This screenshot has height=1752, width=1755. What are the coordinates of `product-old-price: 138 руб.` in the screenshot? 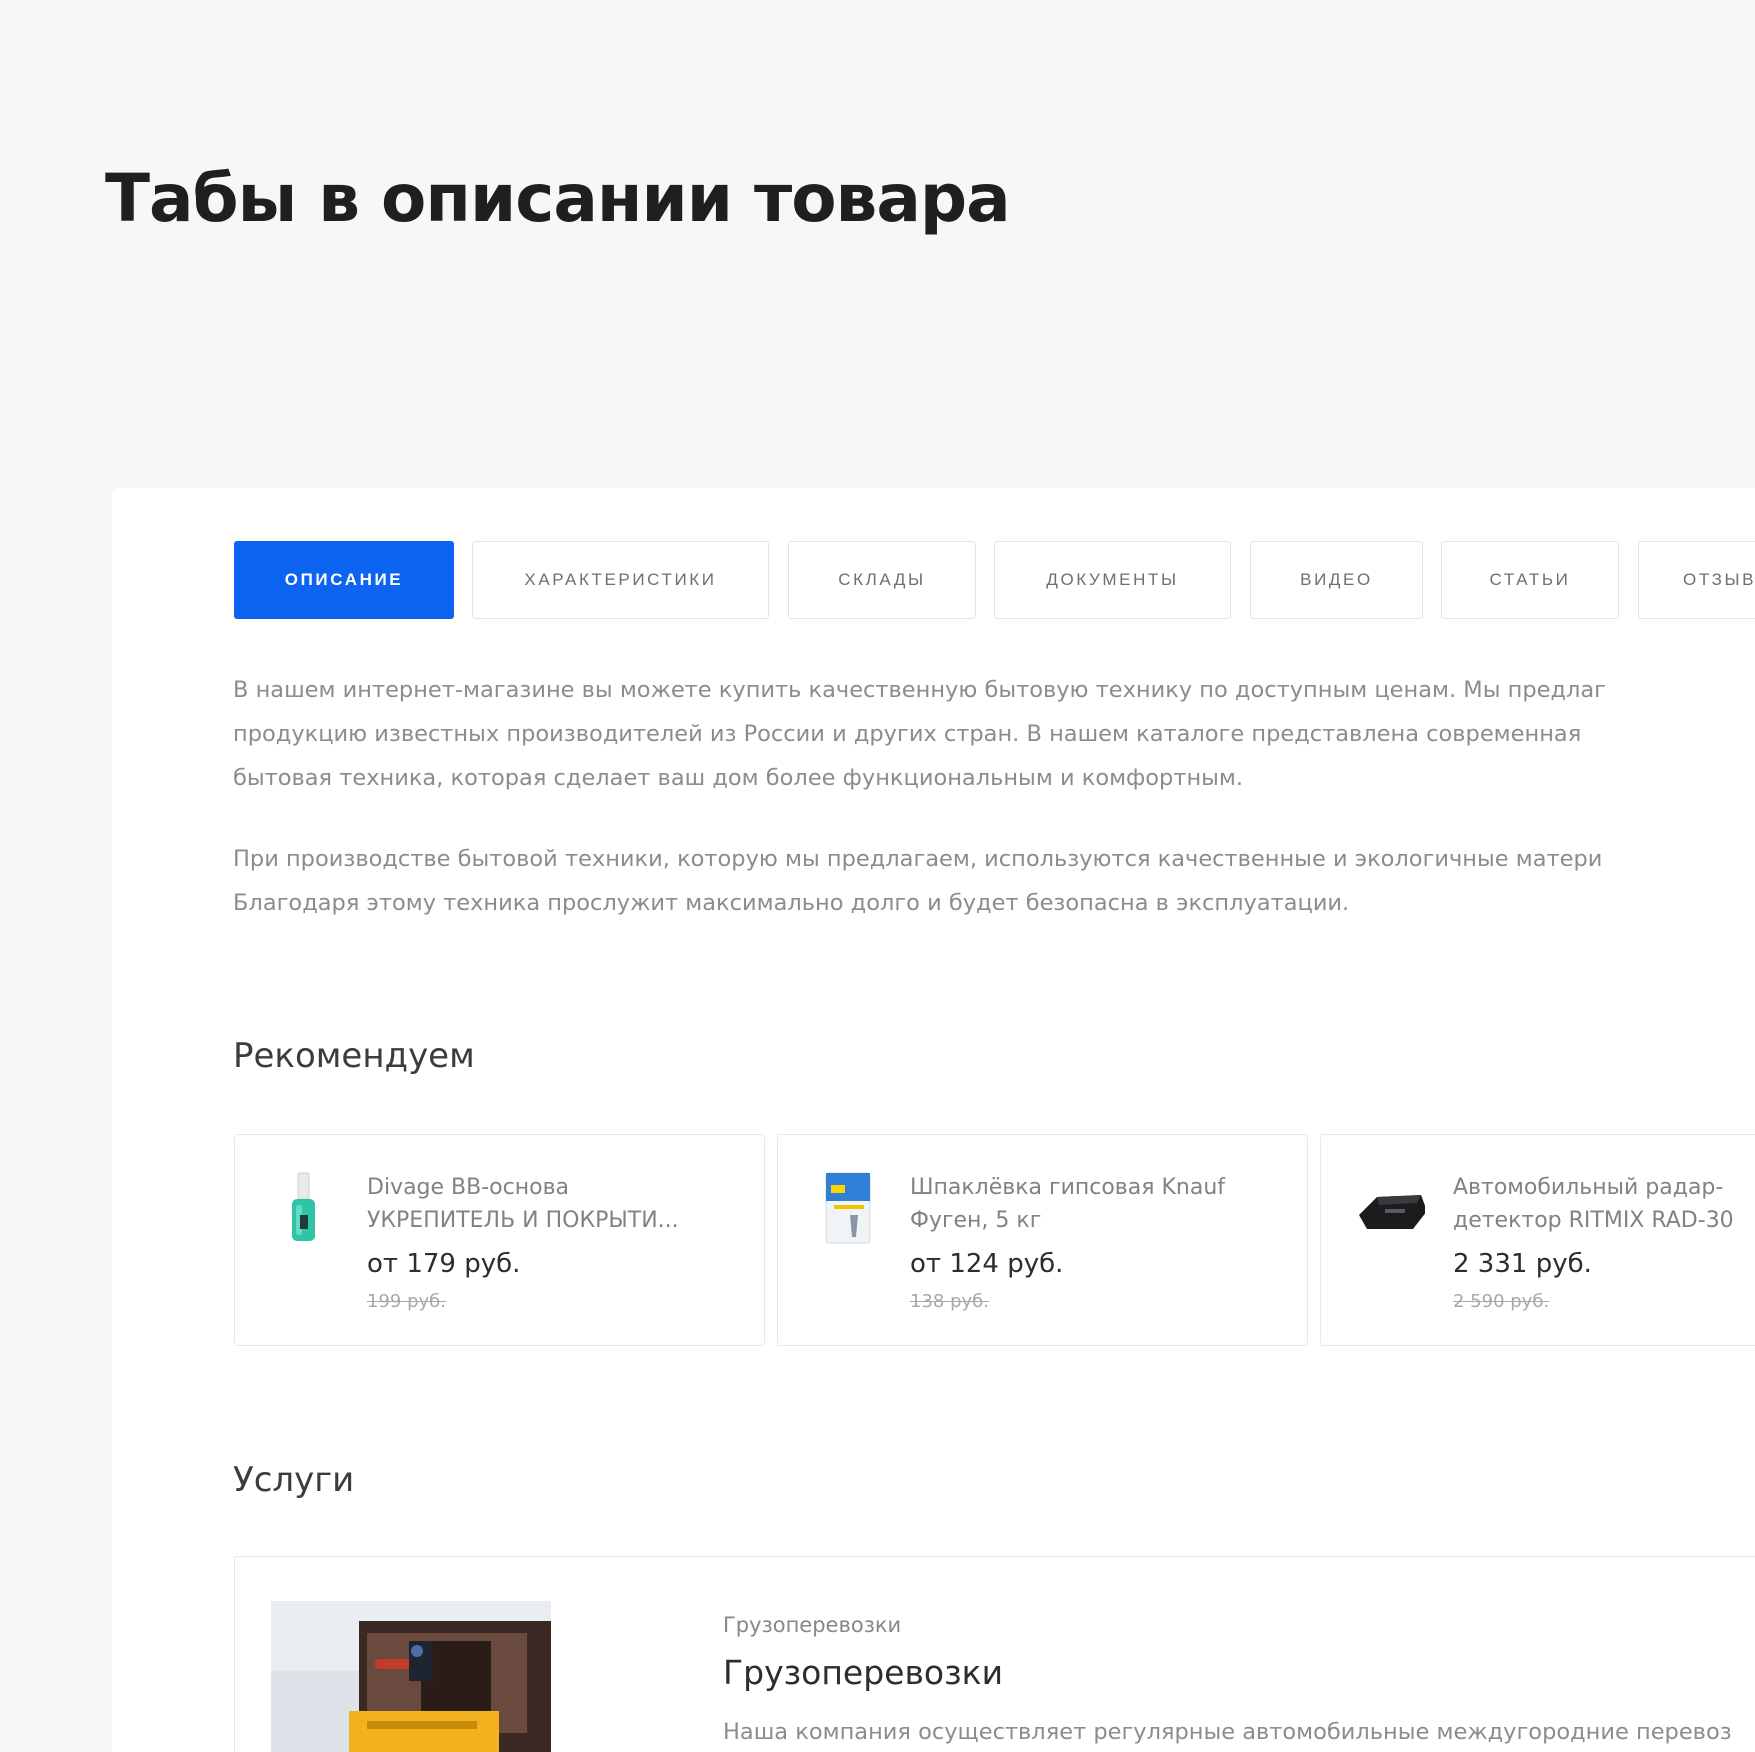 It's located at (949, 1301).